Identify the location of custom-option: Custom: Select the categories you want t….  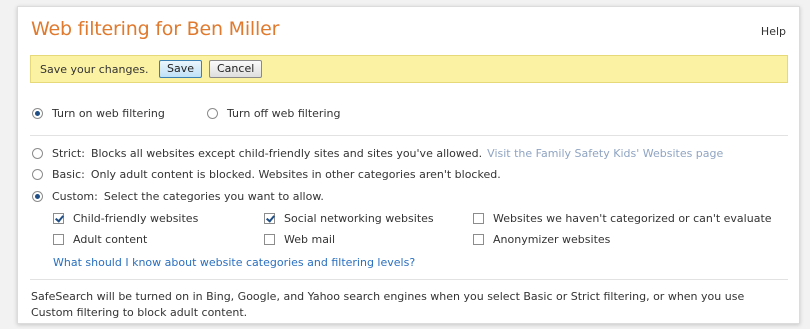
(178, 196).